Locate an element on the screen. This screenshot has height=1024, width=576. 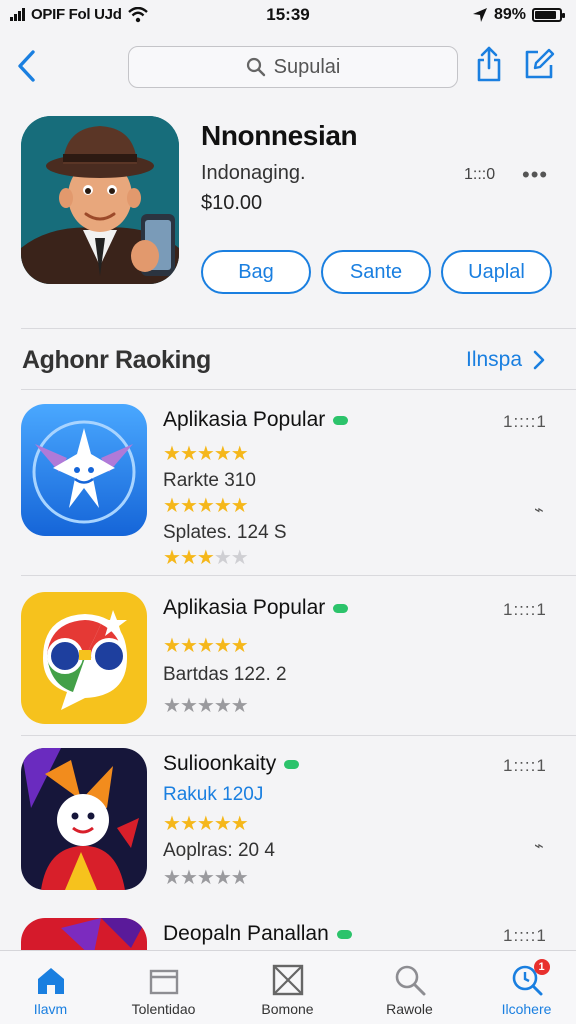
compose-button is located at coordinates (539, 64).